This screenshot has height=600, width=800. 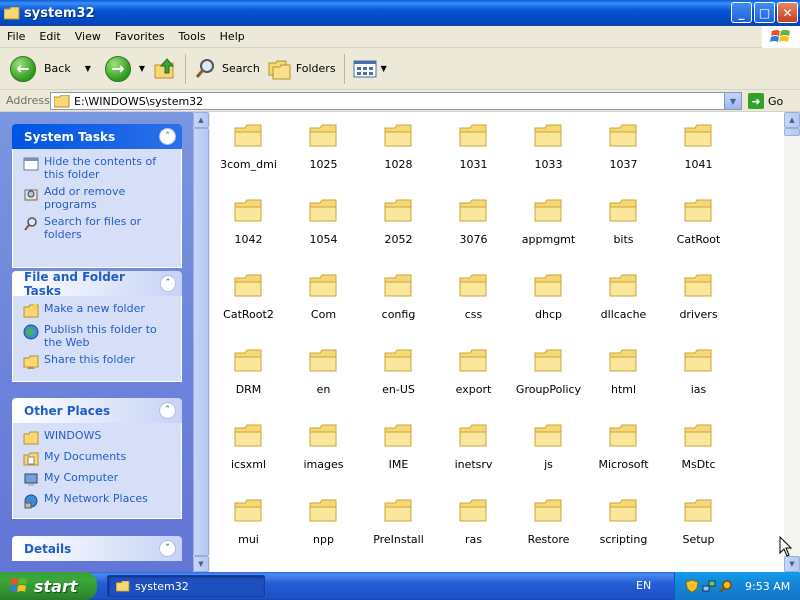 I want to click on folder-item: export, so click(x=473, y=378).